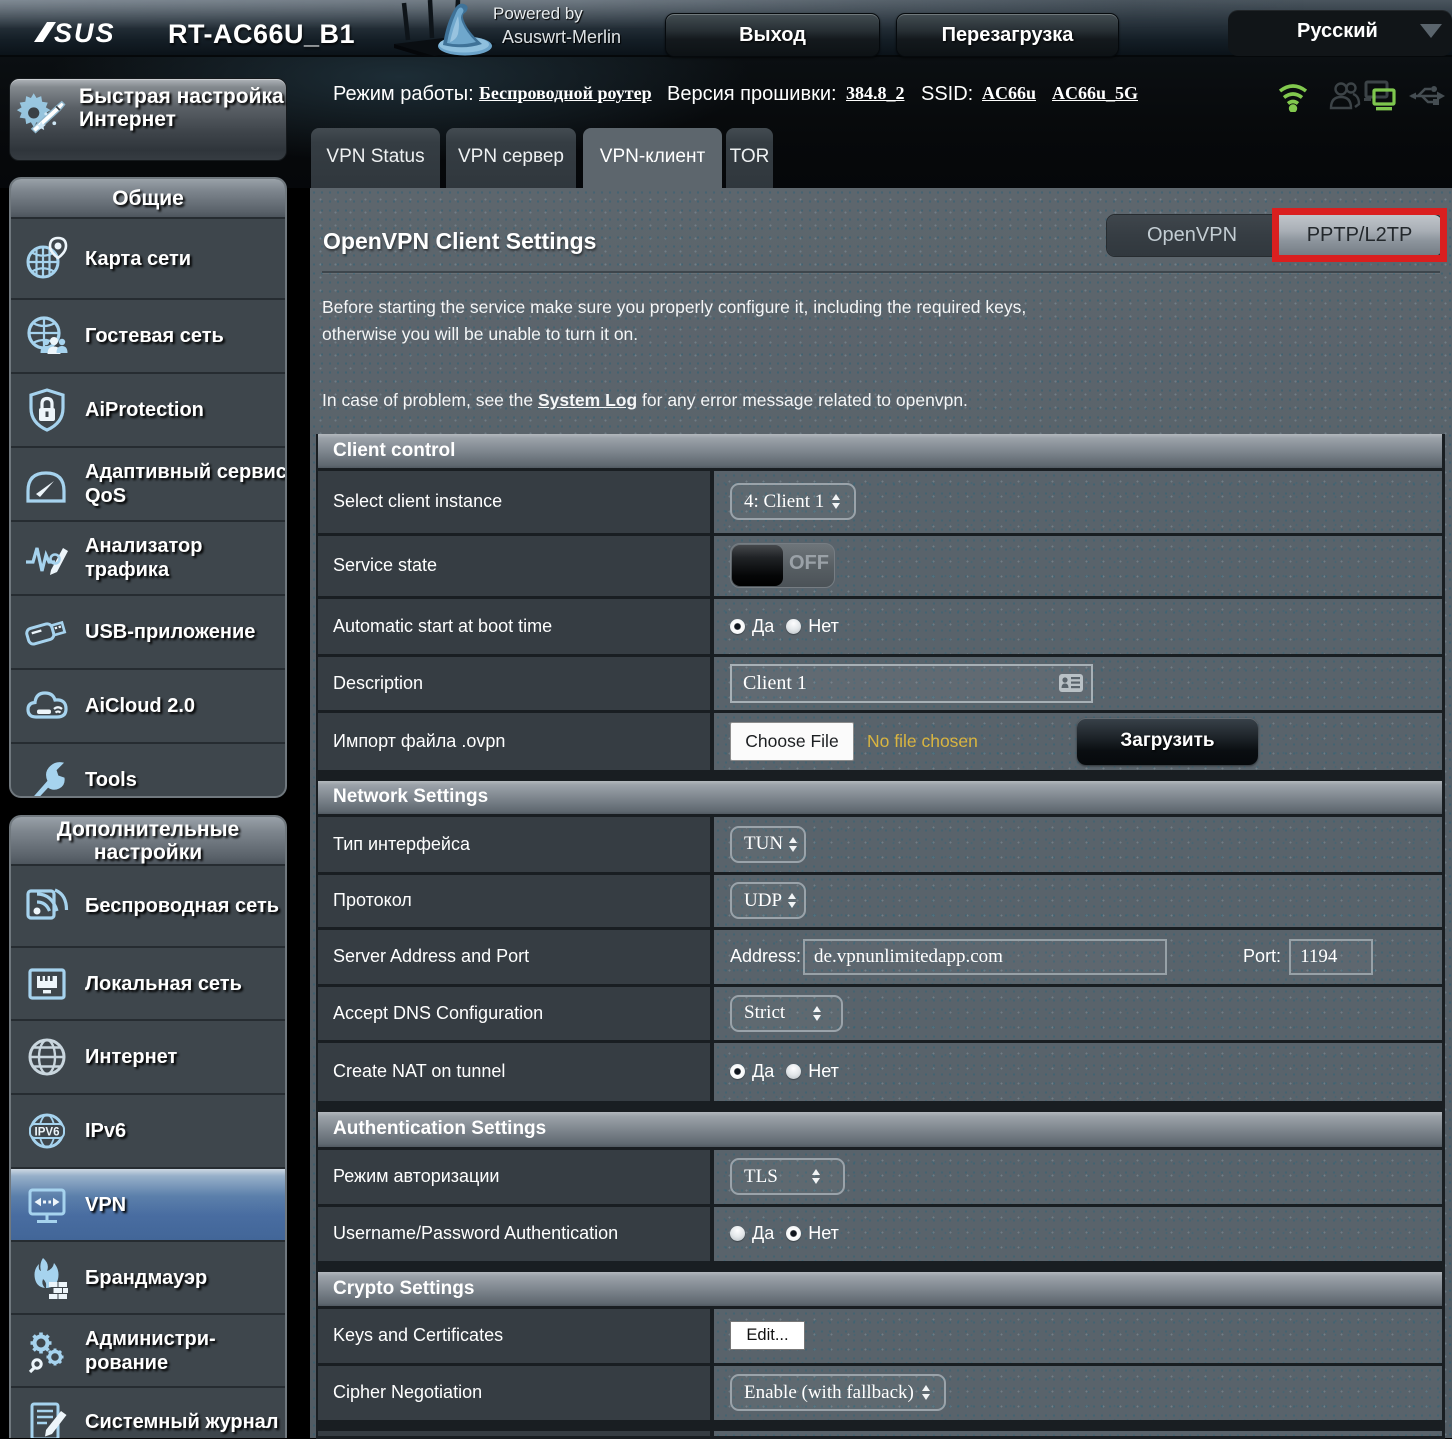 The width and height of the screenshot is (1452, 1439). I want to click on svg-text: SUS, so click(85, 32).